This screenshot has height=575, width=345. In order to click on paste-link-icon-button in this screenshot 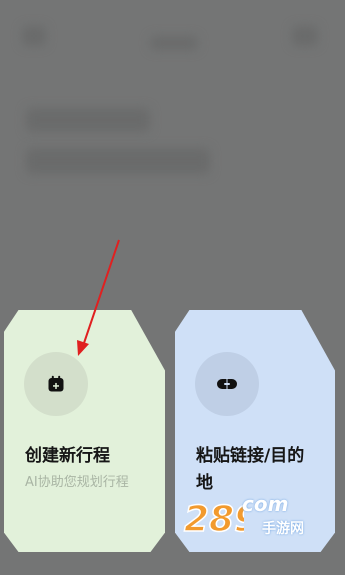, I will do `click(227, 384)`.